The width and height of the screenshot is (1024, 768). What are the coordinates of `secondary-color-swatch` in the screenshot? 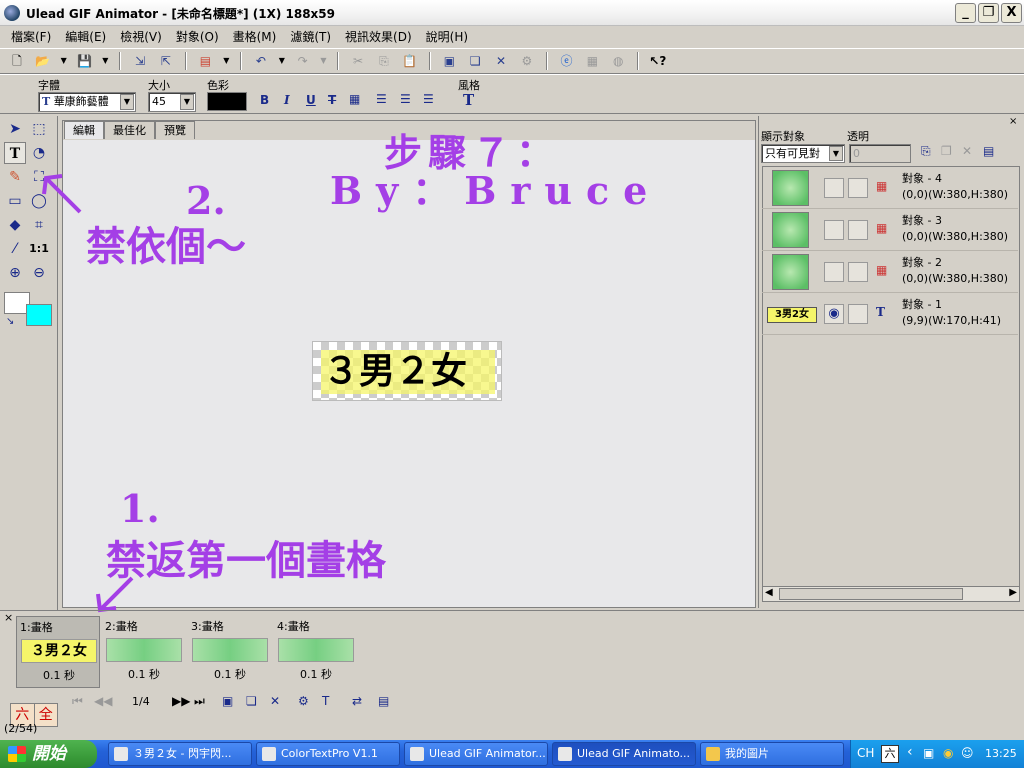 It's located at (39, 315).